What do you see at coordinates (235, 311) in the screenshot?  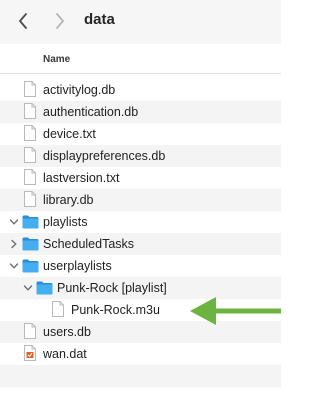 I see `green-arrow-icon` at bounding box center [235, 311].